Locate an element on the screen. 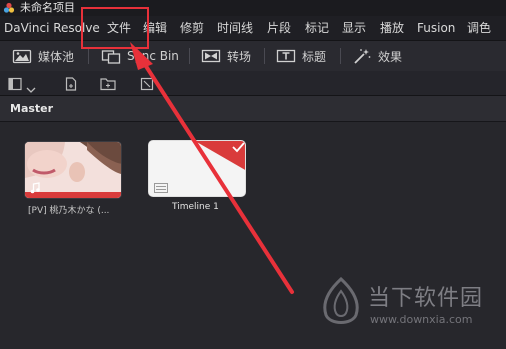  annotation-highlight-box is located at coordinates (115, 28).